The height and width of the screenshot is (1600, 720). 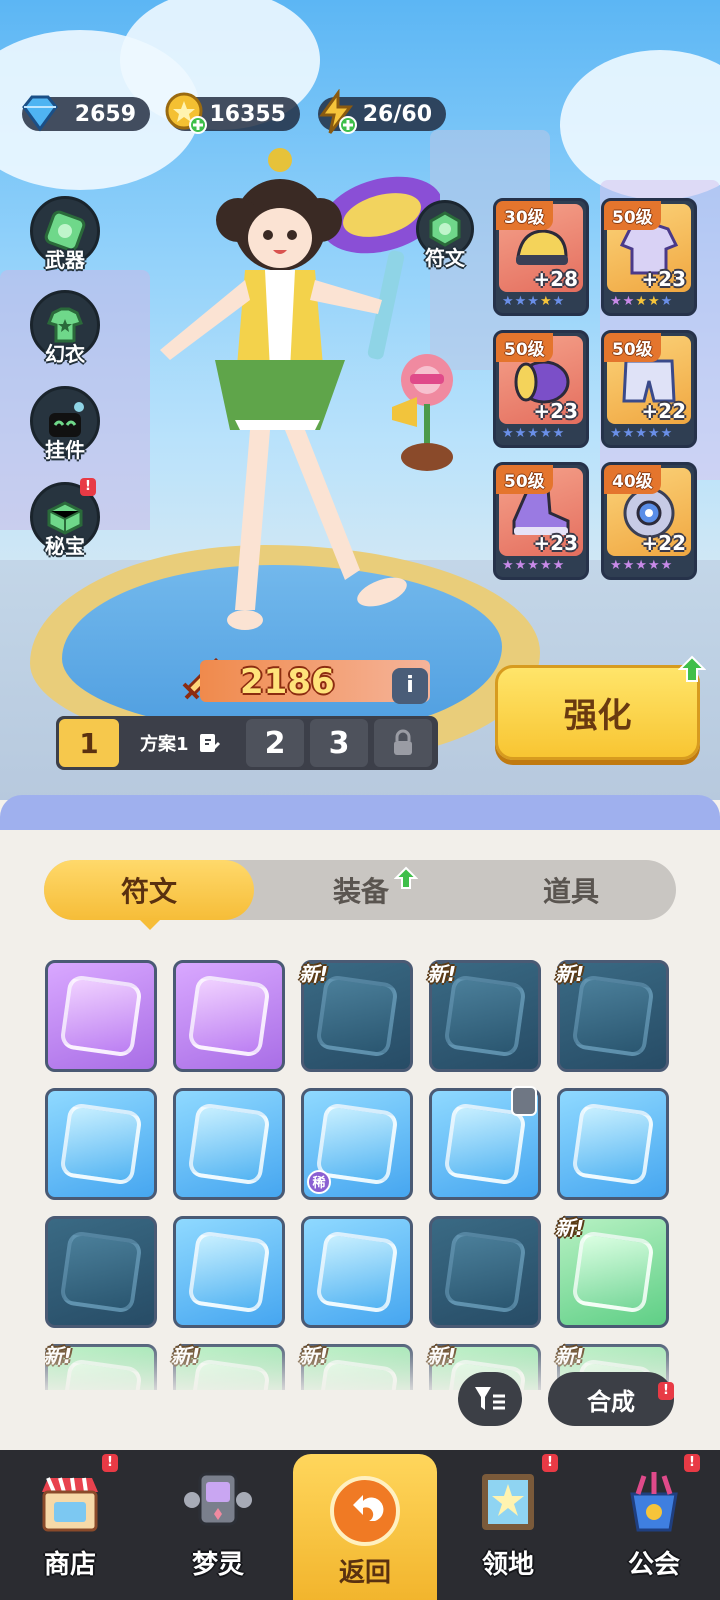 I want to click on info-button: i, so click(x=410, y=686).